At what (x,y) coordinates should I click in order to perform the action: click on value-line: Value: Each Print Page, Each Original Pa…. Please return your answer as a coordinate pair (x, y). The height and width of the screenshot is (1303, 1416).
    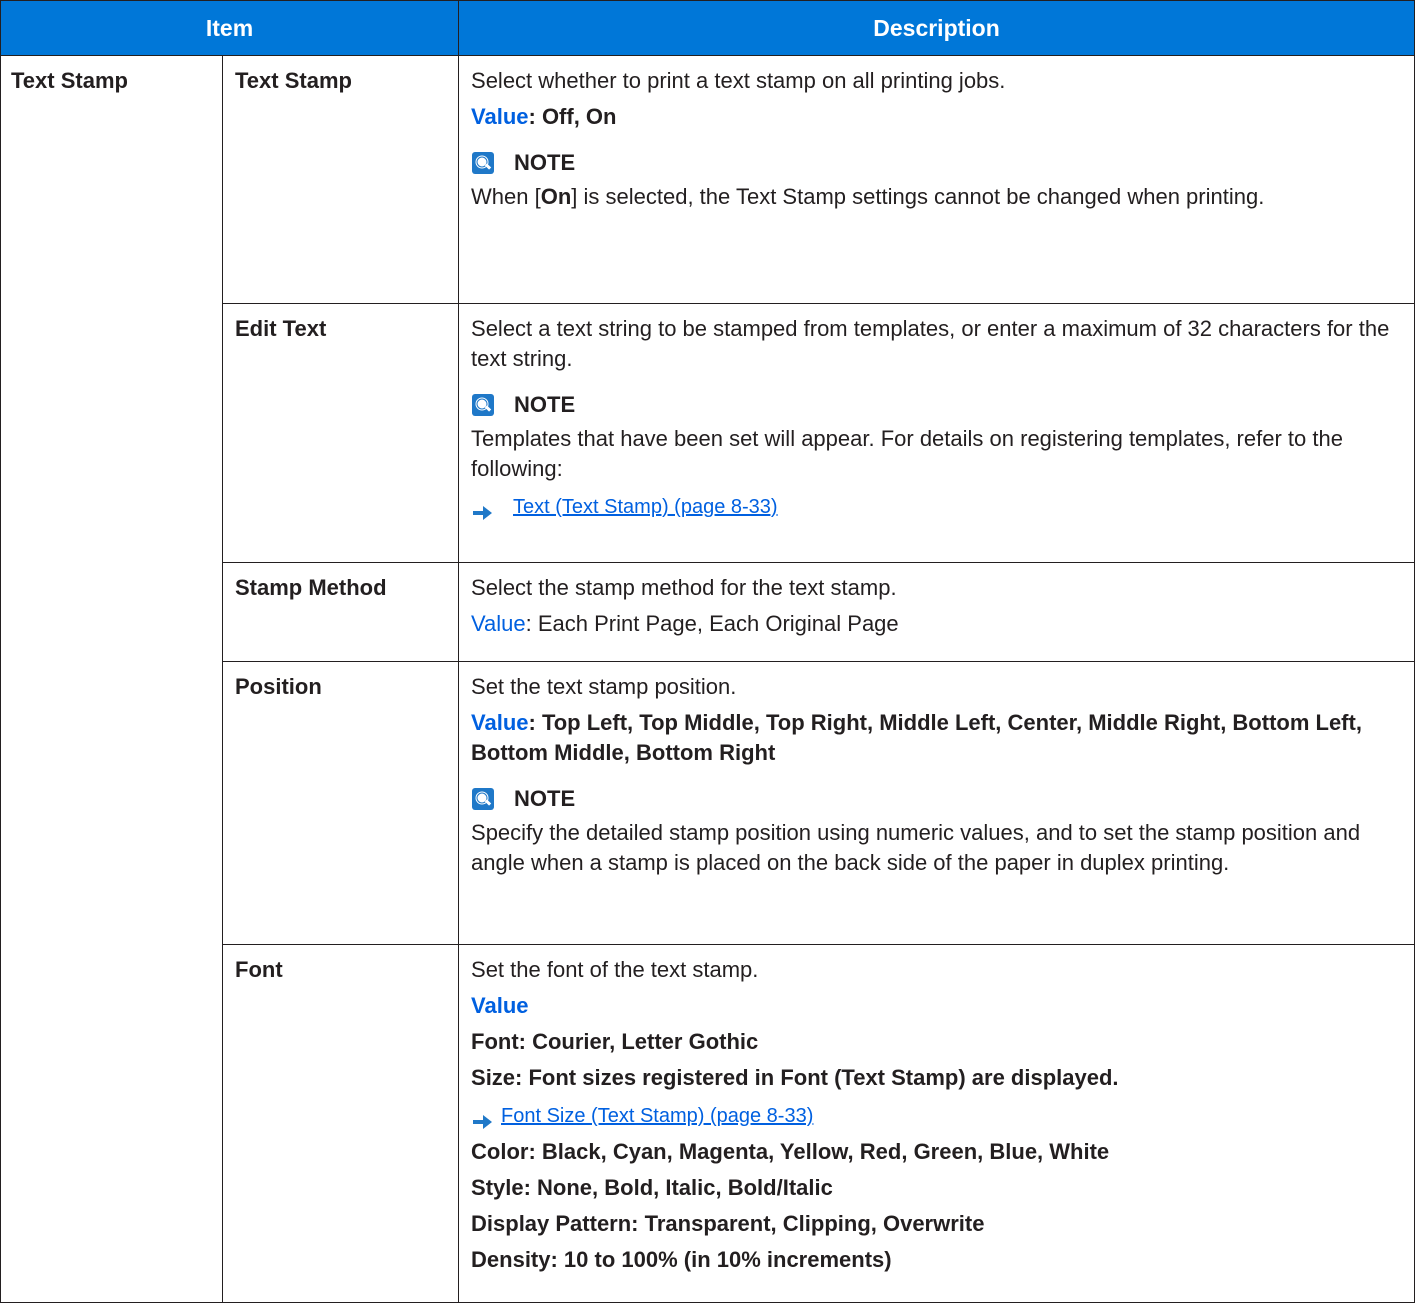
    Looking at the image, I should click on (936, 624).